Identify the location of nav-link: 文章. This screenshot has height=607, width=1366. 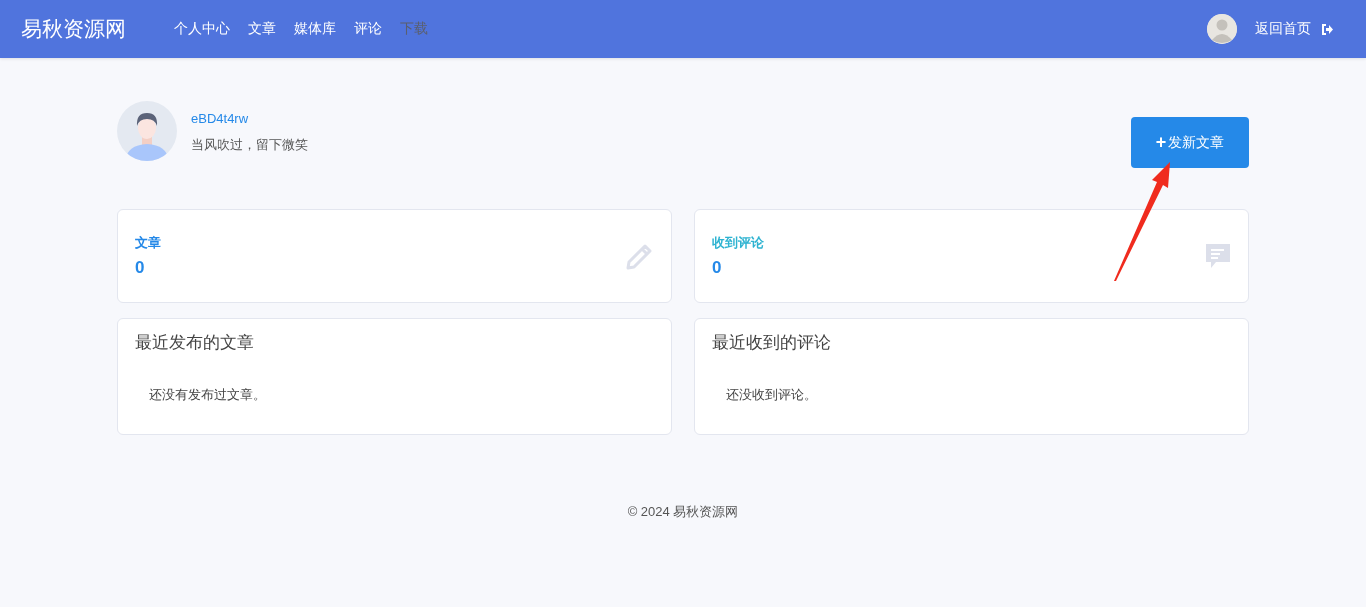
(262, 29).